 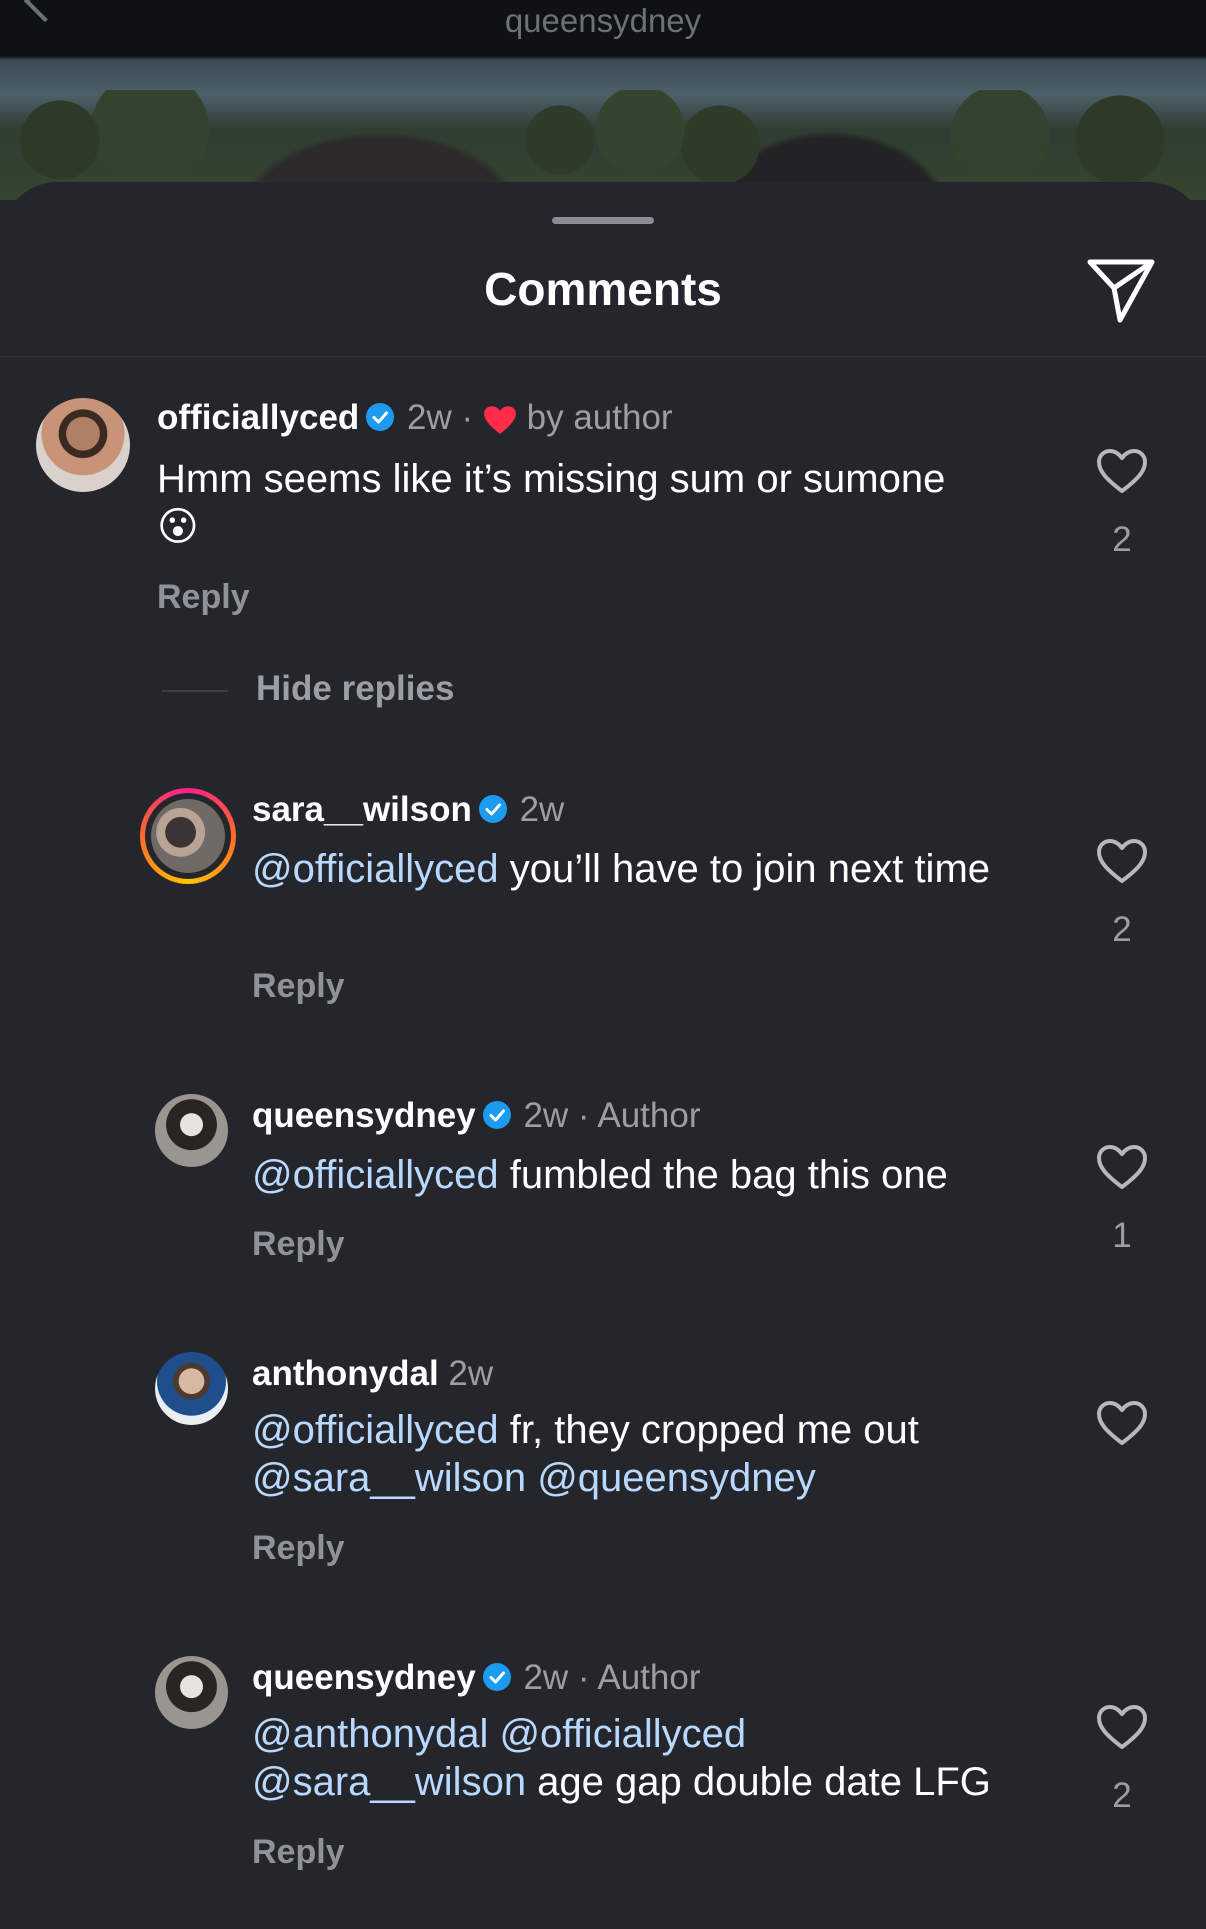 I want to click on comment-text-content: fumbled the bag this one, so click(x=723, y=1175).